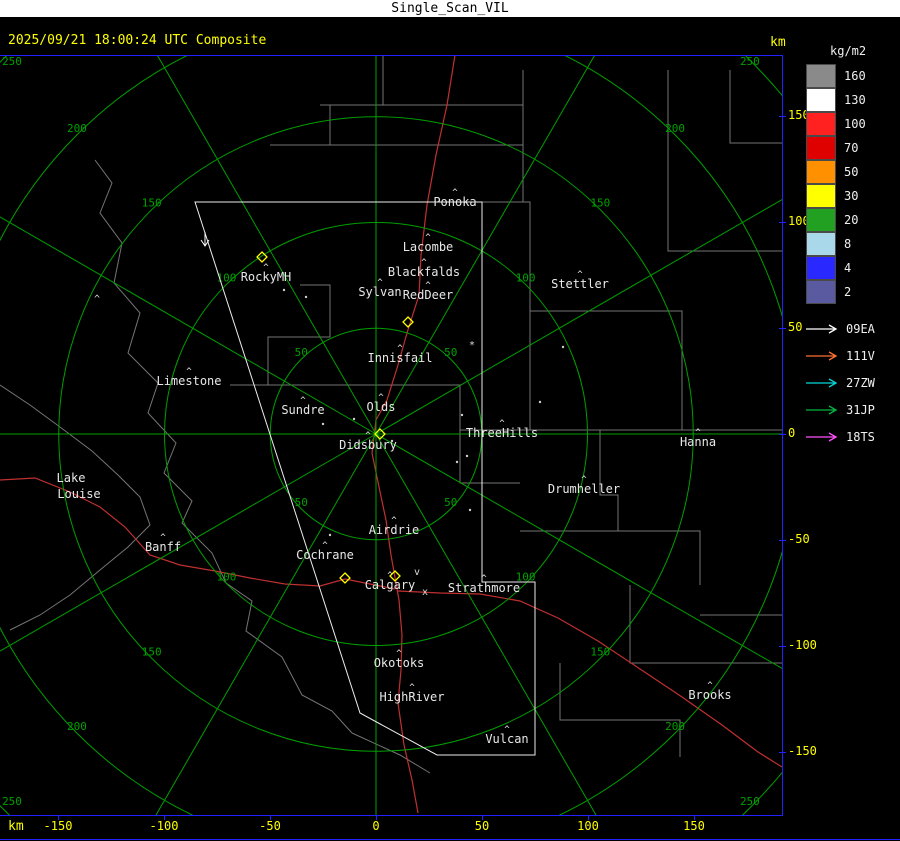 Image resolution: width=900 pixels, height=841 pixels. Describe the element at coordinates (376, 826) in the screenshot. I see `bottom-axis-tick-label: 0` at that location.